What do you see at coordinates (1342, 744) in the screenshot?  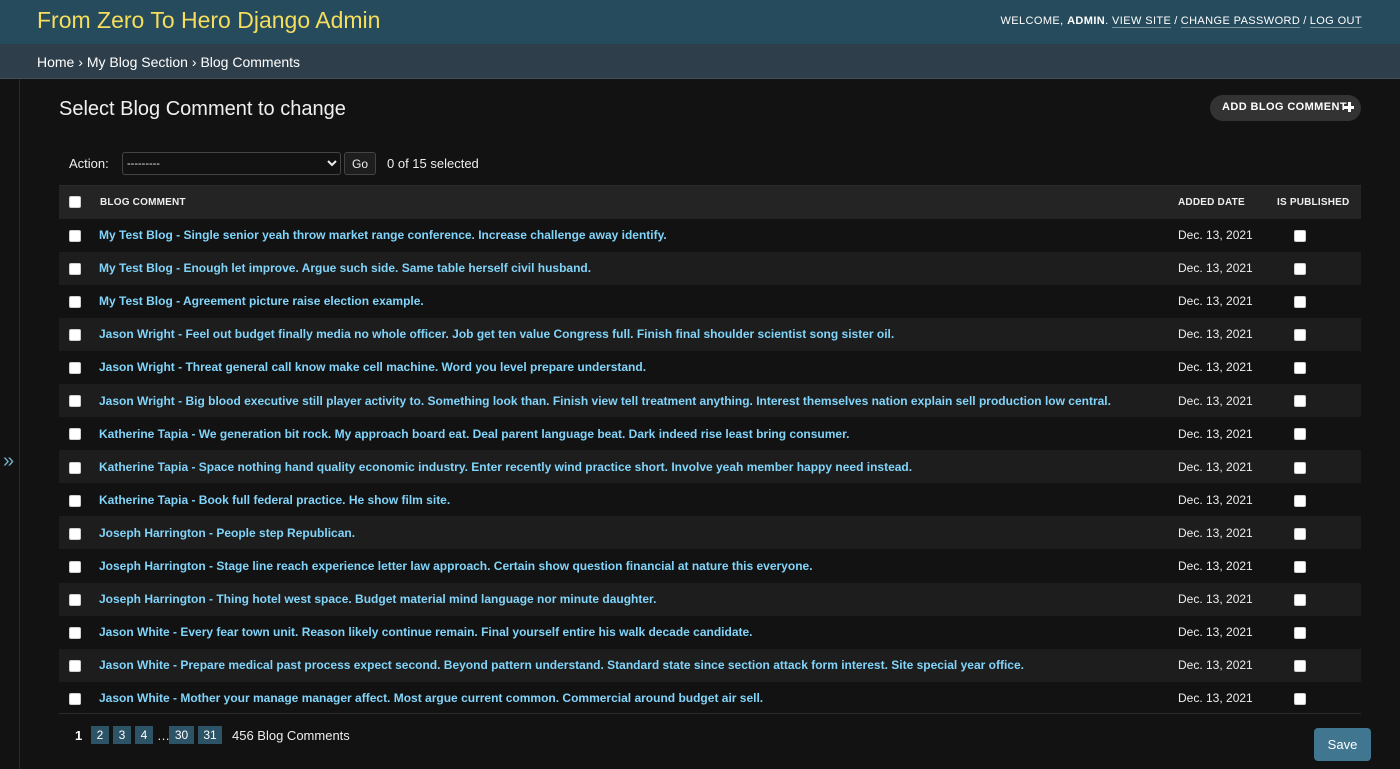 I see `save-button: Save` at bounding box center [1342, 744].